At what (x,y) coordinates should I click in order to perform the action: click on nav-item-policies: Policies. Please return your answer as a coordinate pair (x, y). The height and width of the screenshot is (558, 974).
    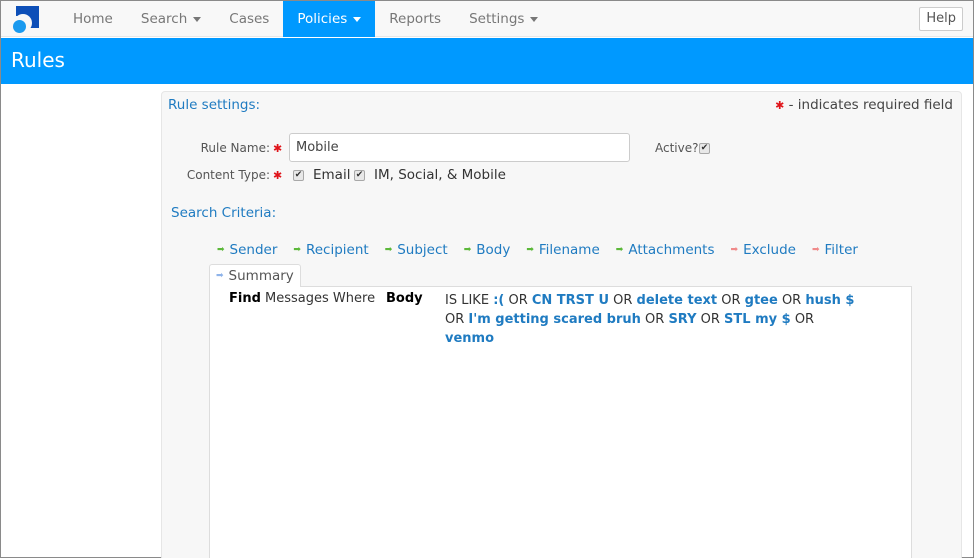
    Looking at the image, I should click on (329, 19).